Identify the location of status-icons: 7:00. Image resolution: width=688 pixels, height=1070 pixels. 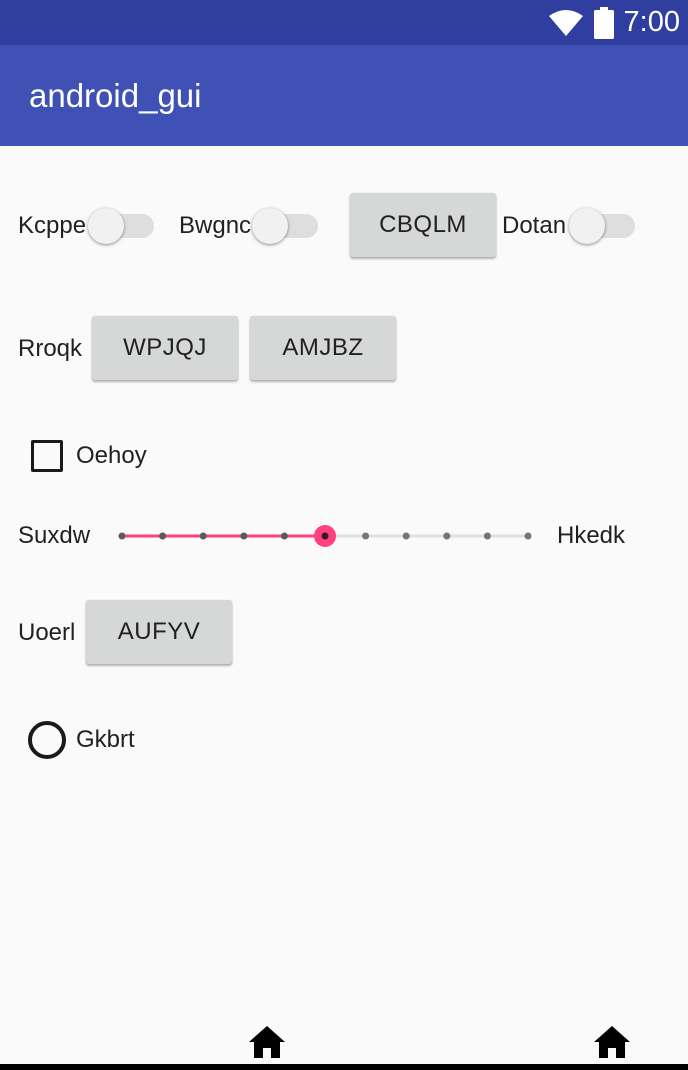
(614, 22).